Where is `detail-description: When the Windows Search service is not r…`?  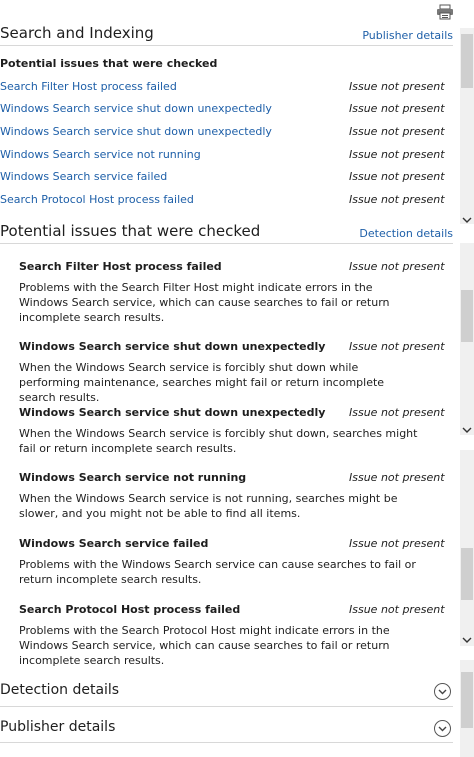 detail-description: When the Windows Search service is not r… is located at coordinates (208, 506).